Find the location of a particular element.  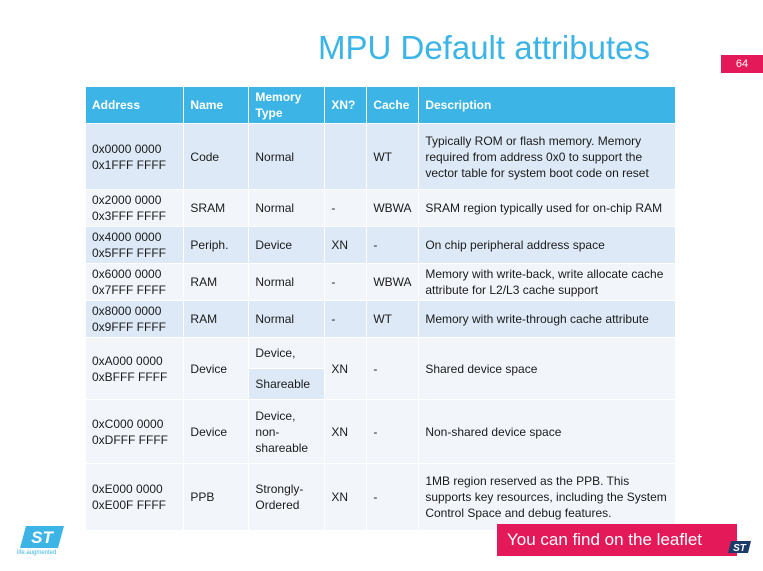

address-cell: 0x0000 0000 0x1FFF FFFF is located at coordinates (135, 156).